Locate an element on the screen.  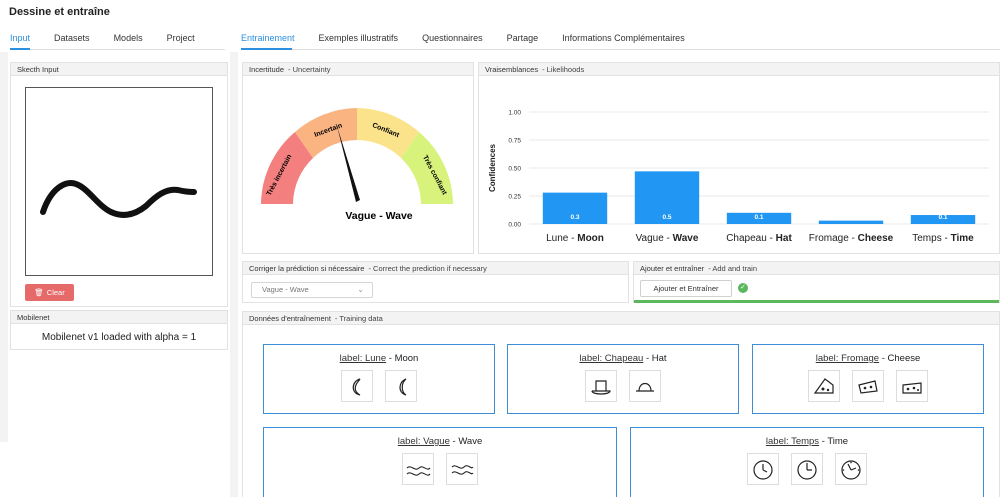
app-title: Dessine et entraîne is located at coordinates (59, 12).